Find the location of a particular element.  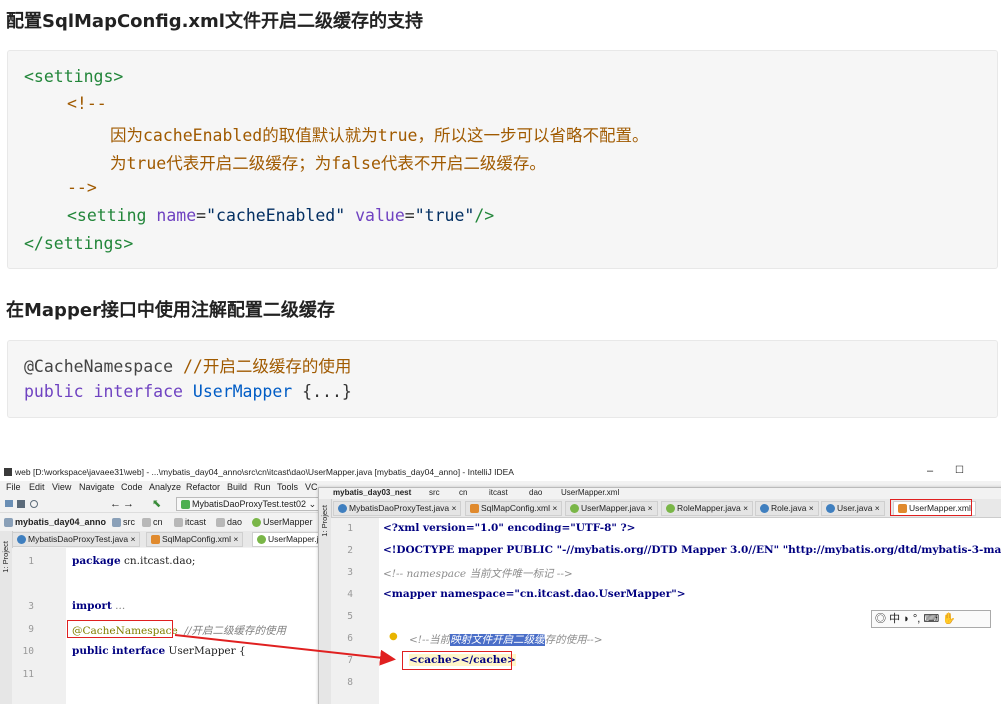

code-token: public is located at coordinates (54, 391).